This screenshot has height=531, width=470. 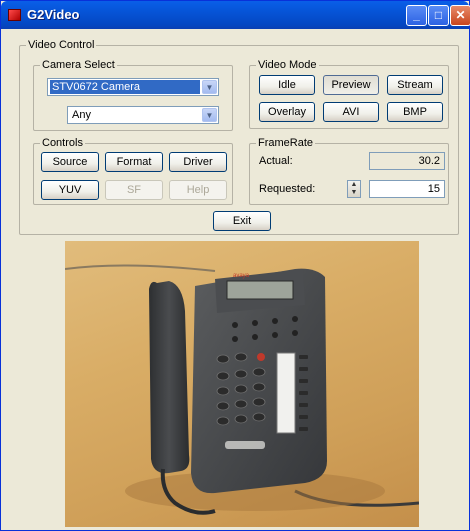 I want to click on source-button: Source, so click(x=70, y=162).